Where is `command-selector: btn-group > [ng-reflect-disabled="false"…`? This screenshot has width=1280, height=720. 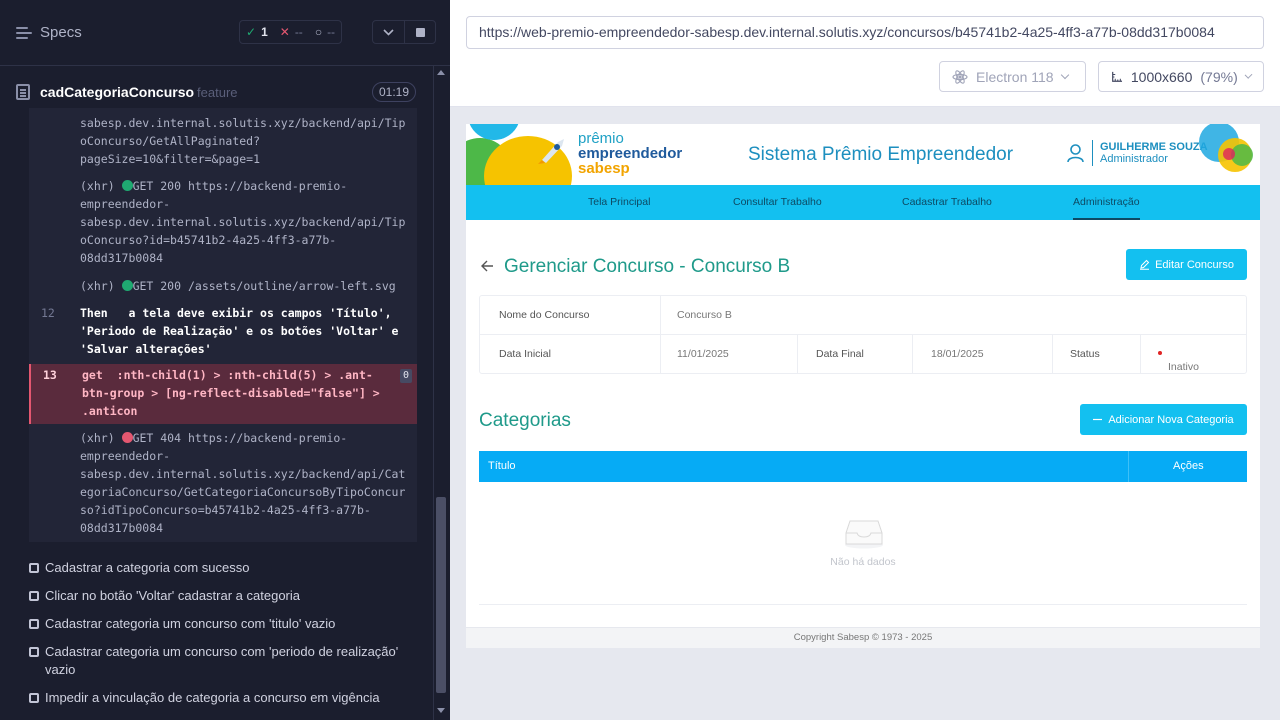 command-selector: btn-group > [ng-reflect-disabled="false"… is located at coordinates (231, 393).